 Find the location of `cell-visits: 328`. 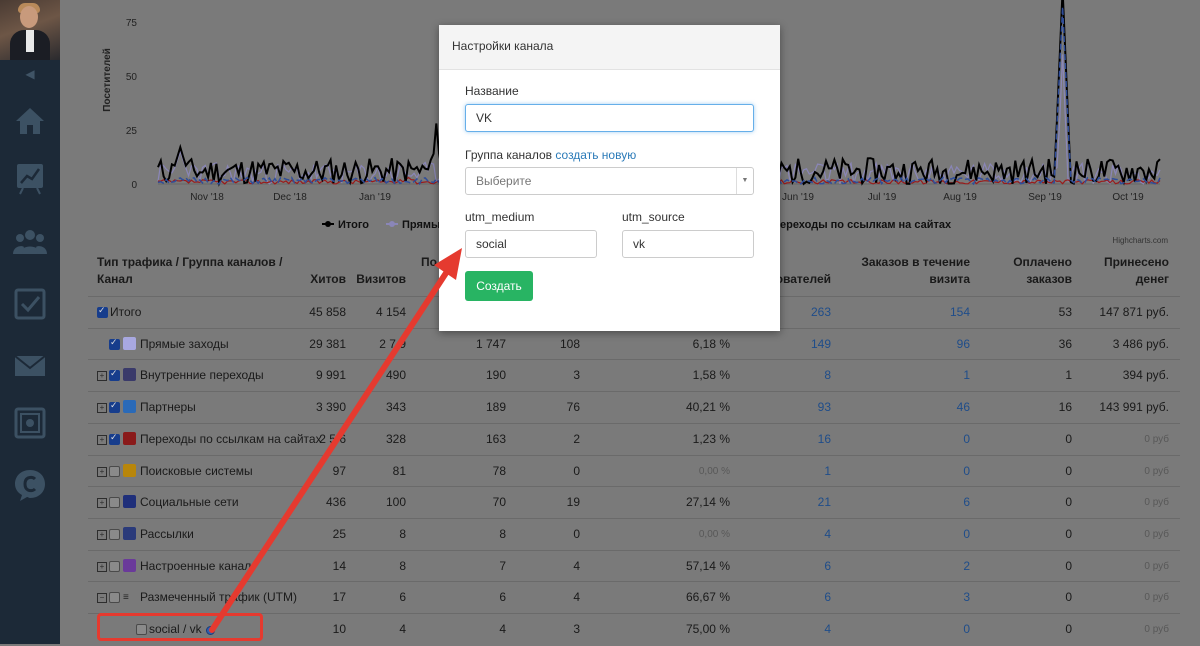

cell-visits: 328 is located at coordinates (395, 438).